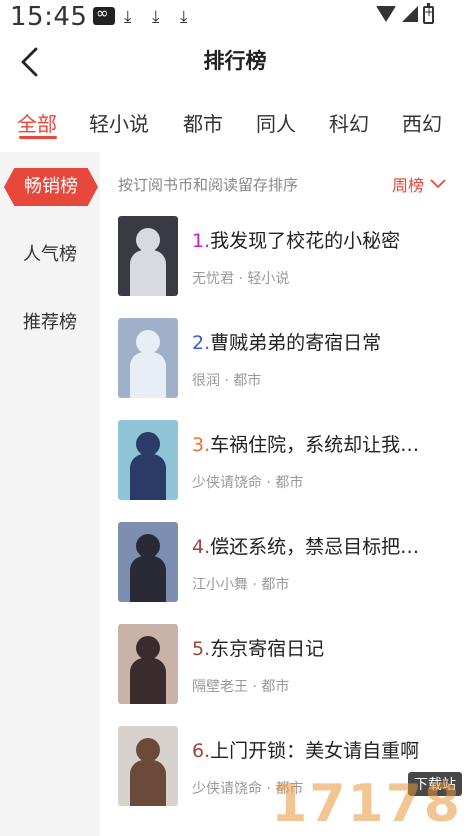 This screenshot has width=470, height=836. I want to click on watermark: 下载站 17178, so click(356, 803).